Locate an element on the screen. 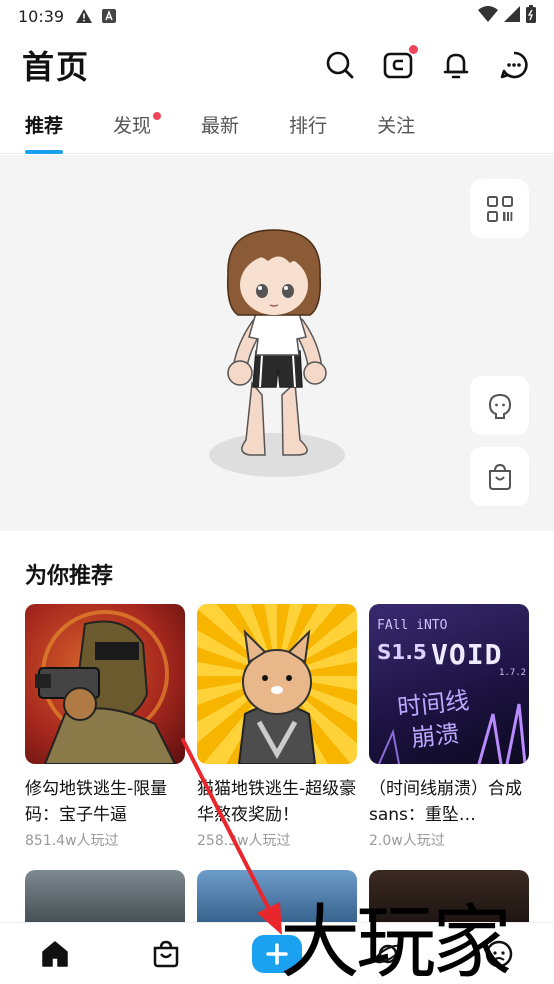  tab-label: 最新 is located at coordinates (220, 126).